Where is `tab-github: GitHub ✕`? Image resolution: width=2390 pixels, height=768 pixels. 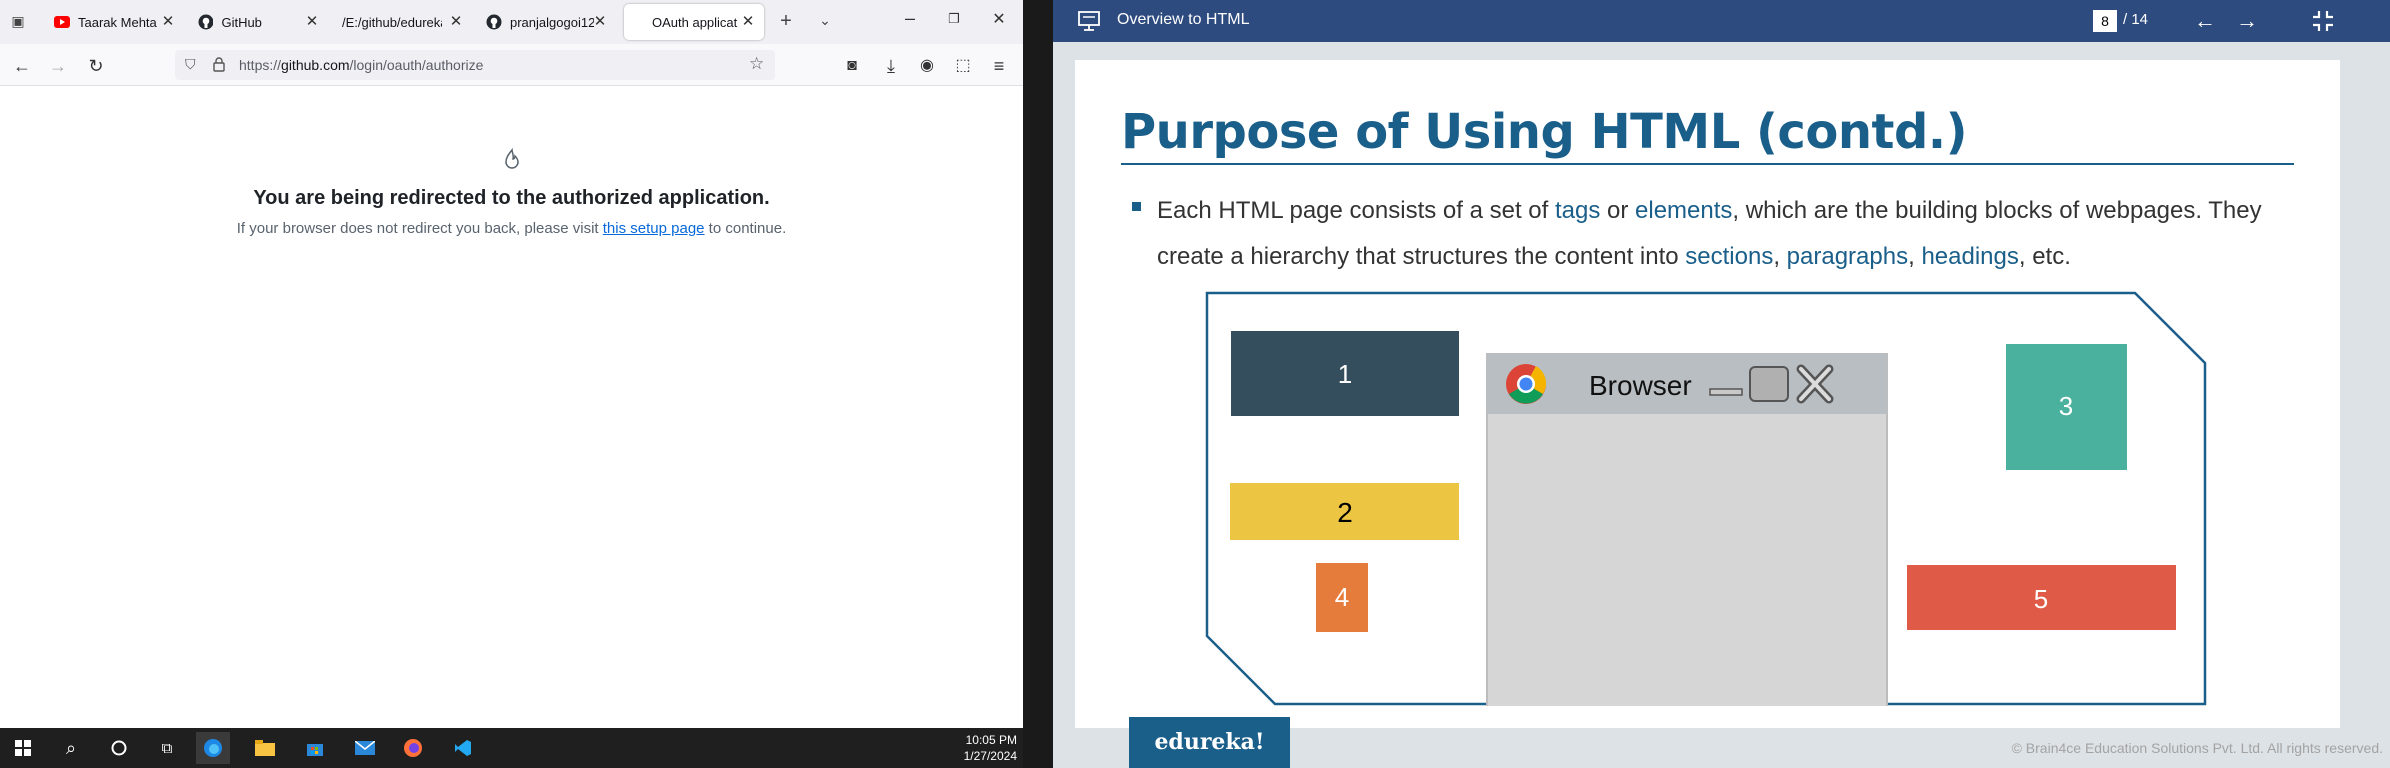 tab-github: GitHub ✕ is located at coordinates (258, 22).